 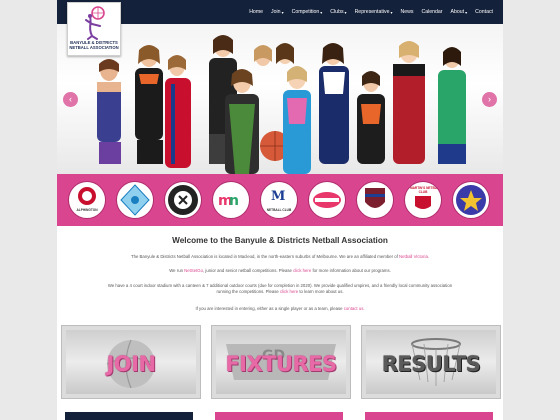 I want to click on contact-text-end: ., so click(x=364, y=308).